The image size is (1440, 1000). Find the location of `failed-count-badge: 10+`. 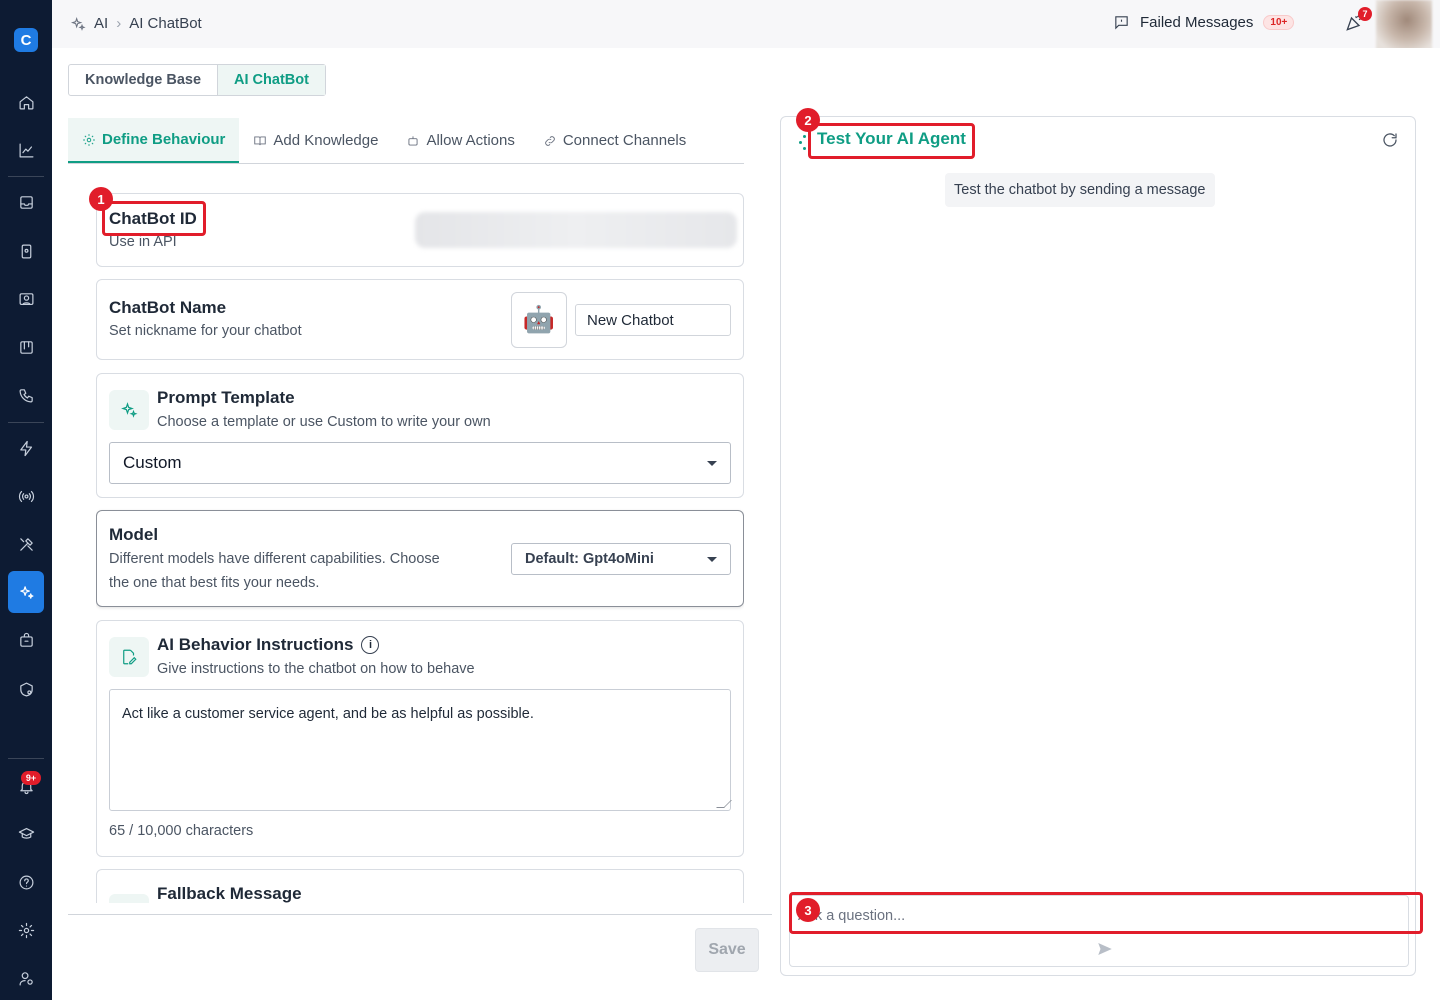

failed-count-badge: 10+ is located at coordinates (1279, 22).